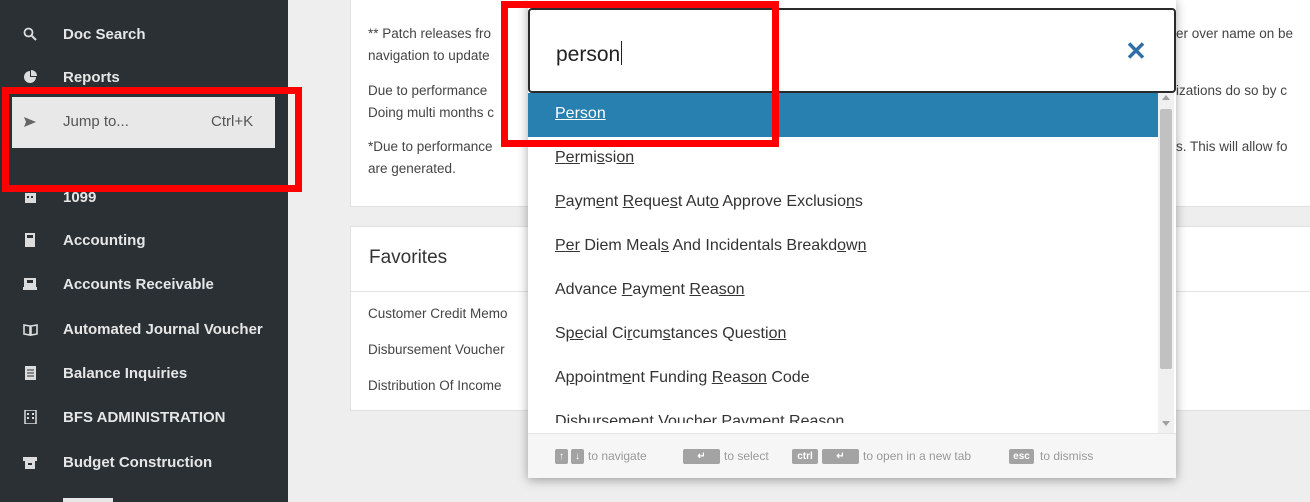  I want to click on sidebar-item-accounts-receivable: Accounts Receivable, so click(144, 284).